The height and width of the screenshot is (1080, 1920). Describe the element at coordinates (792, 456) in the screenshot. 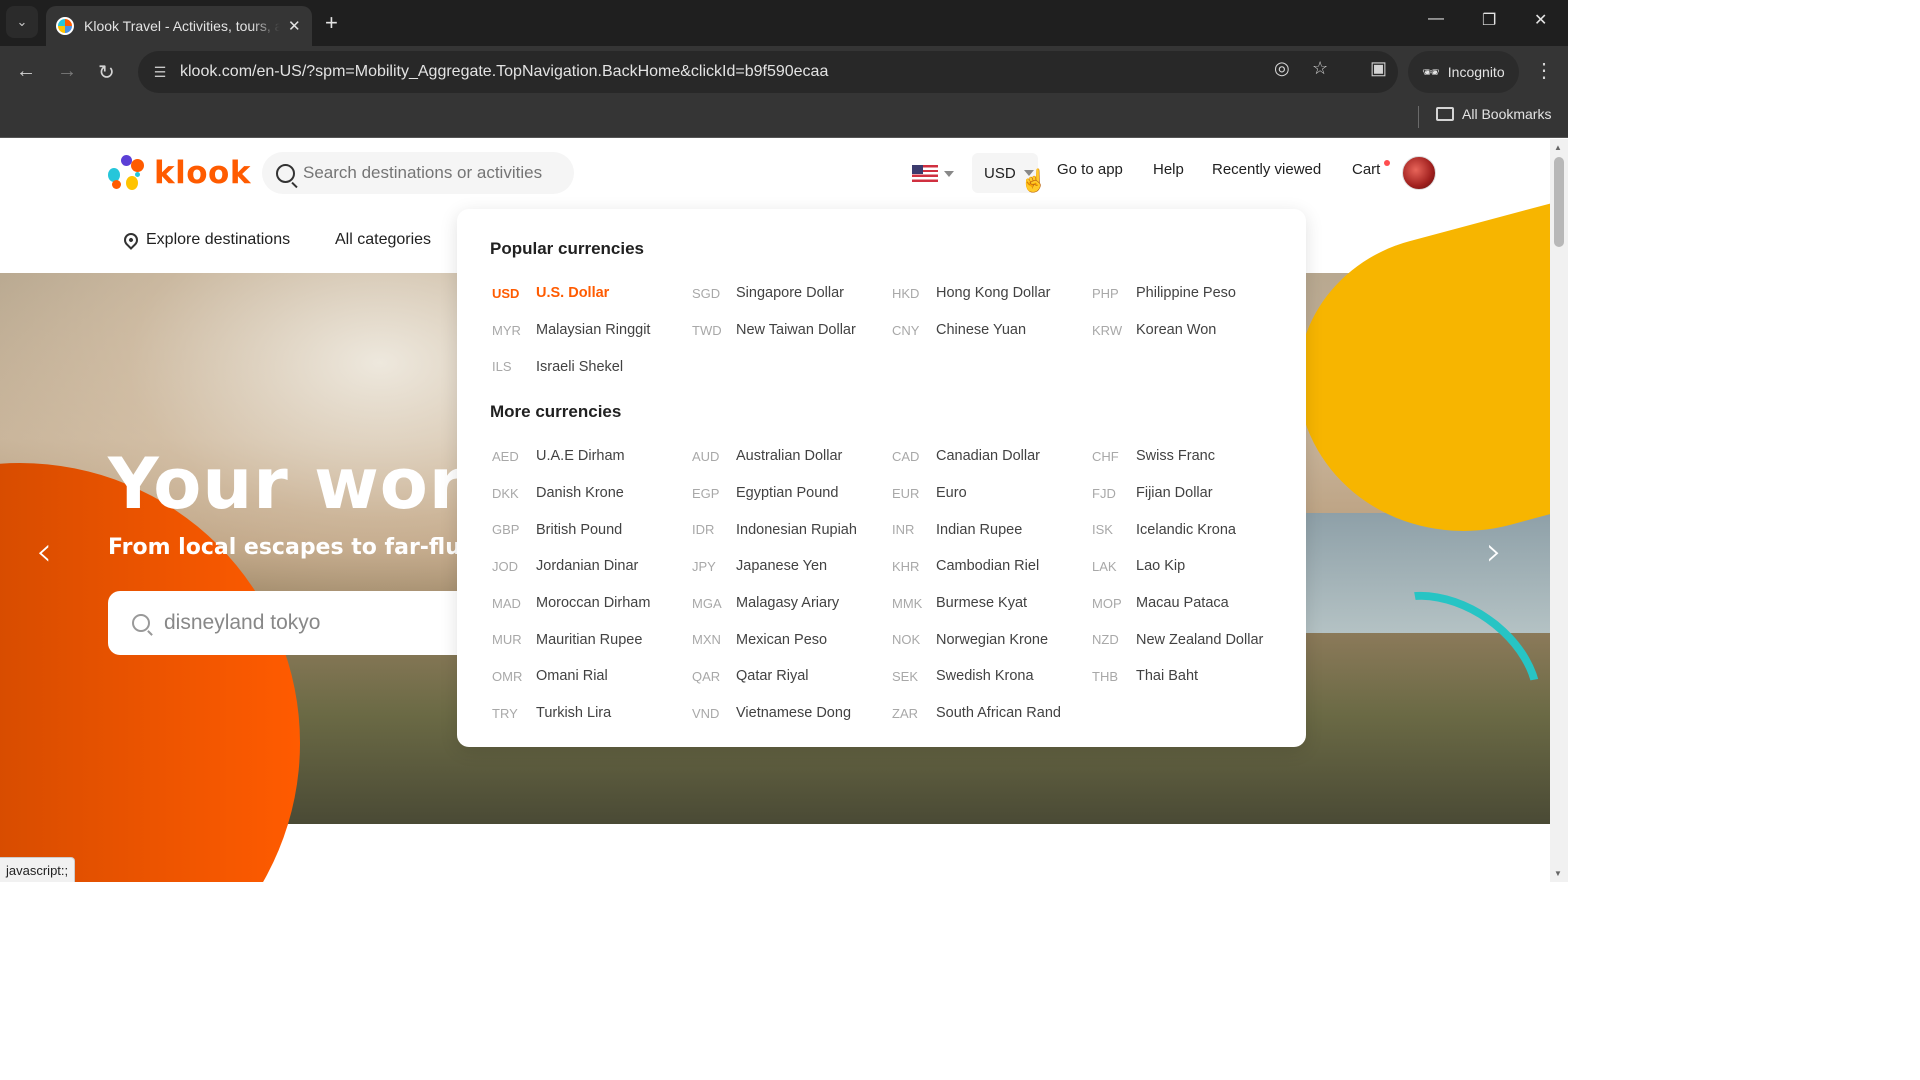

I see `currency-option-aud: AUD Australian Dollar` at that location.